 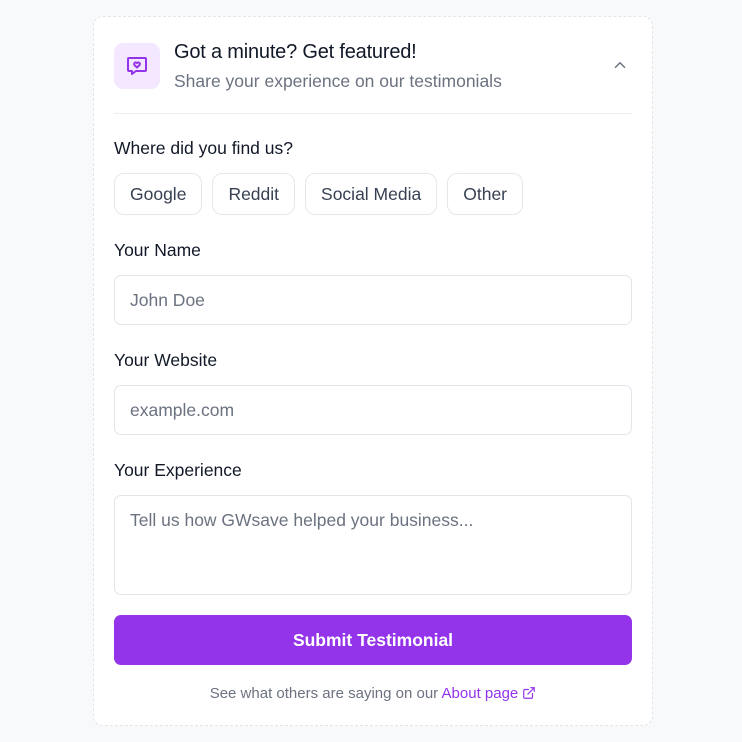 What do you see at coordinates (178, 470) in the screenshot?
I see `experience-label: Your Experience` at bounding box center [178, 470].